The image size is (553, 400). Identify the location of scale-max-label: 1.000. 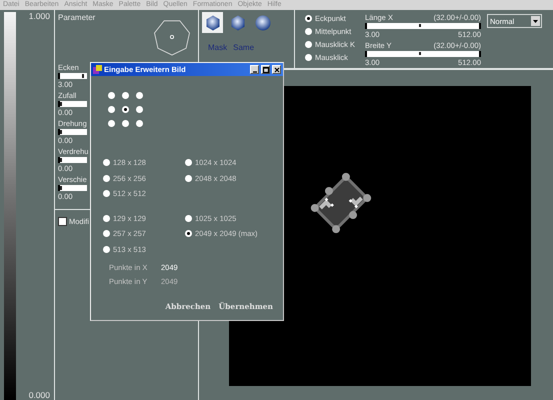
(39, 16).